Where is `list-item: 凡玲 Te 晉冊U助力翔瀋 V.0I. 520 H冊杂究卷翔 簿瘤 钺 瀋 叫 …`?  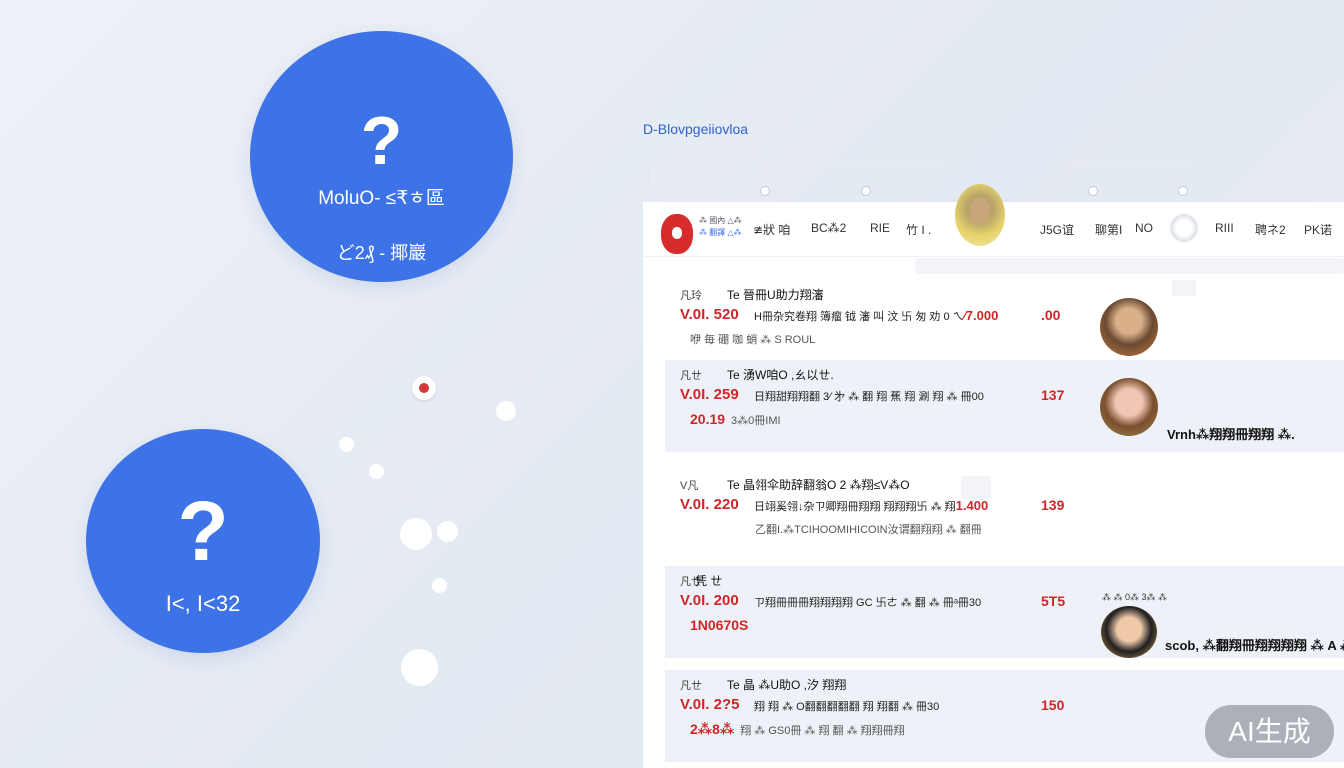 list-item: 凡玲 Te 晉冊U助力翔瀋 V.0I. 520 H冊杂究卷翔 簿瘤 钺 瀋 叫 … is located at coordinates (1004, 326).